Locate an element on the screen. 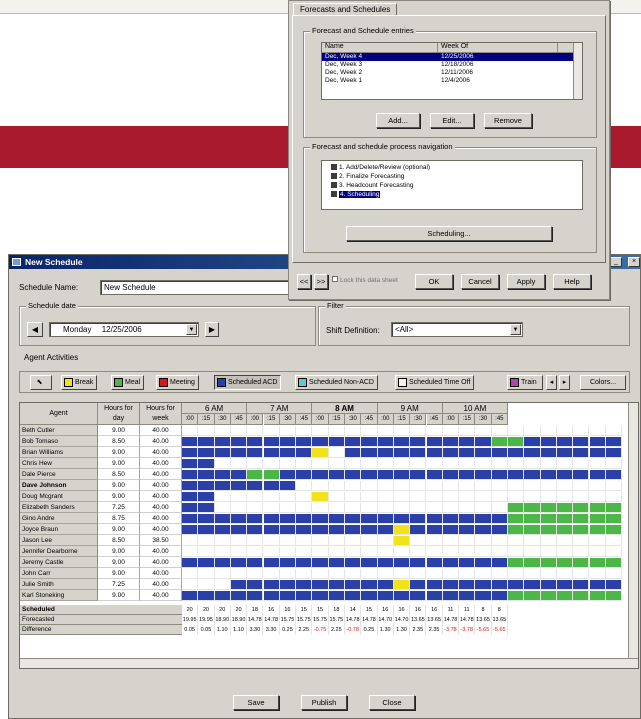 This screenshot has width=641, height=719. cancel-button: Cancel is located at coordinates (480, 281).